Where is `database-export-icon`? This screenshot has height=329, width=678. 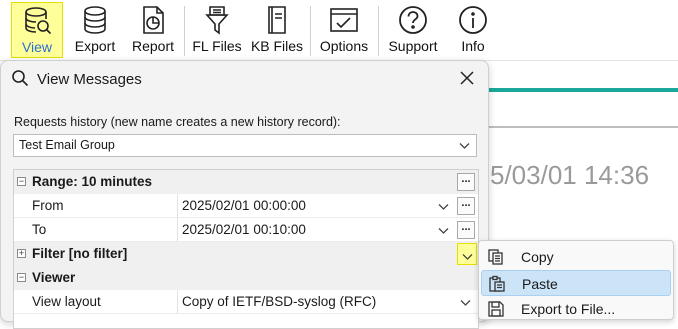
database-export-icon is located at coordinates (95, 20).